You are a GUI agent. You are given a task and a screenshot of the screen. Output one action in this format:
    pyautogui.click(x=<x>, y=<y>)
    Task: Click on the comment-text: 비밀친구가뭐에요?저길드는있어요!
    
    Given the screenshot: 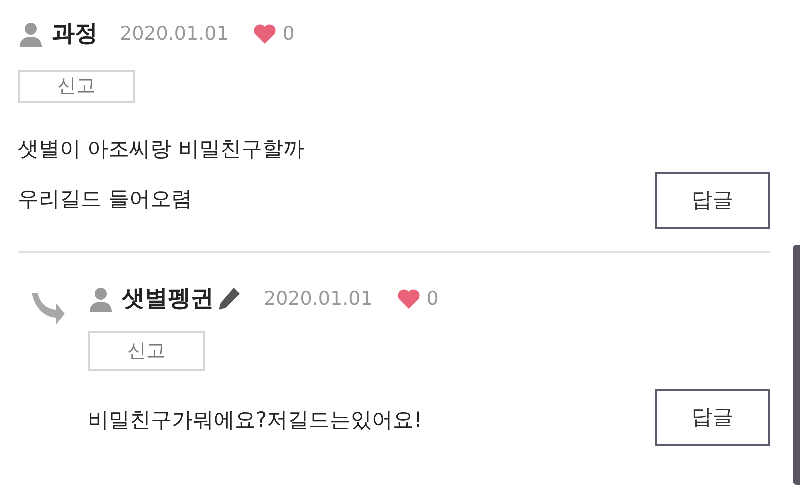 What is the action you would take?
    pyautogui.click(x=255, y=420)
    